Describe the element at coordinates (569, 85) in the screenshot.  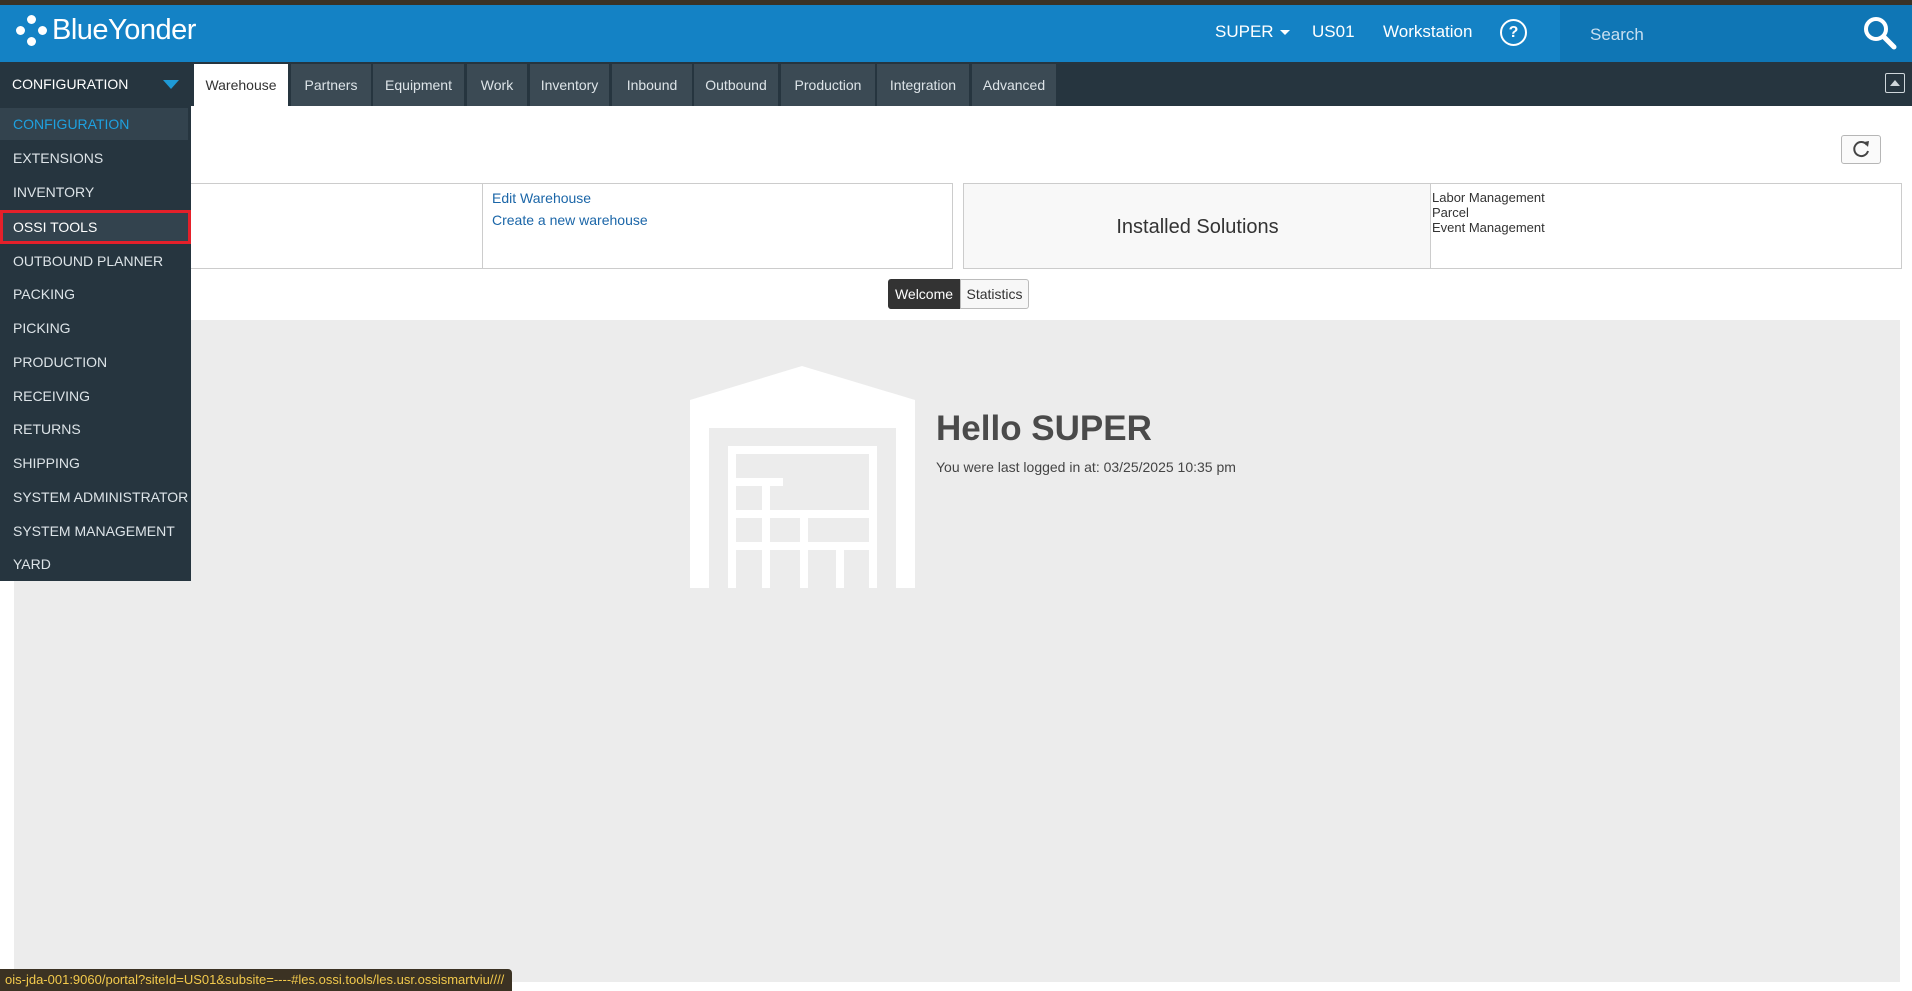
I see `tab-inventory: Inventory` at that location.